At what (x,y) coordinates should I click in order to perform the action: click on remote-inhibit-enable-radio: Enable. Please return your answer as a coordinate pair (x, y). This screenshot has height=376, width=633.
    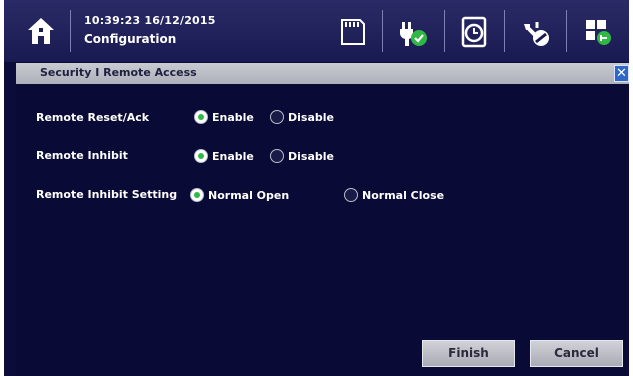
    Looking at the image, I should click on (224, 156).